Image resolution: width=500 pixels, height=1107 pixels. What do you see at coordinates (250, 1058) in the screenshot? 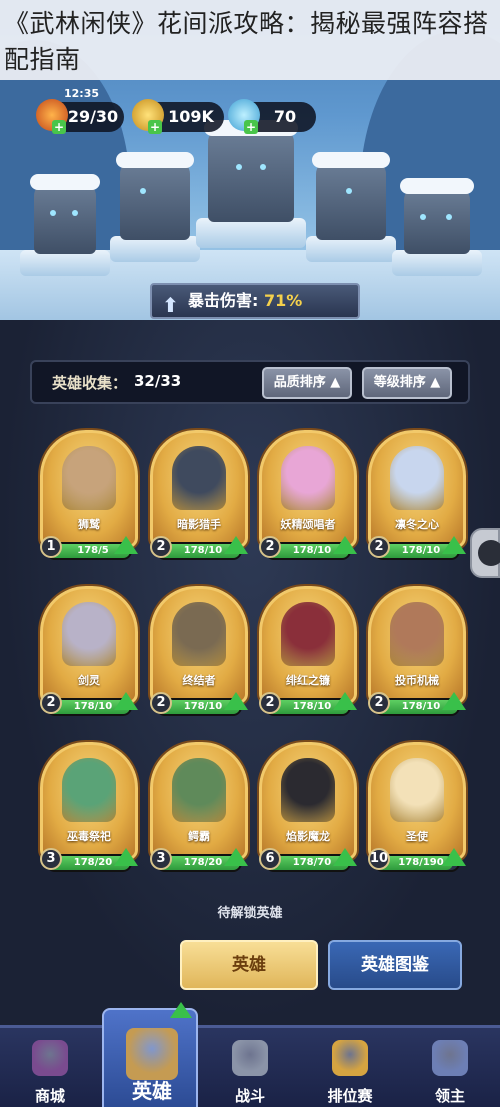
I see `crossed-swords-icon` at bounding box center [250, 1058].